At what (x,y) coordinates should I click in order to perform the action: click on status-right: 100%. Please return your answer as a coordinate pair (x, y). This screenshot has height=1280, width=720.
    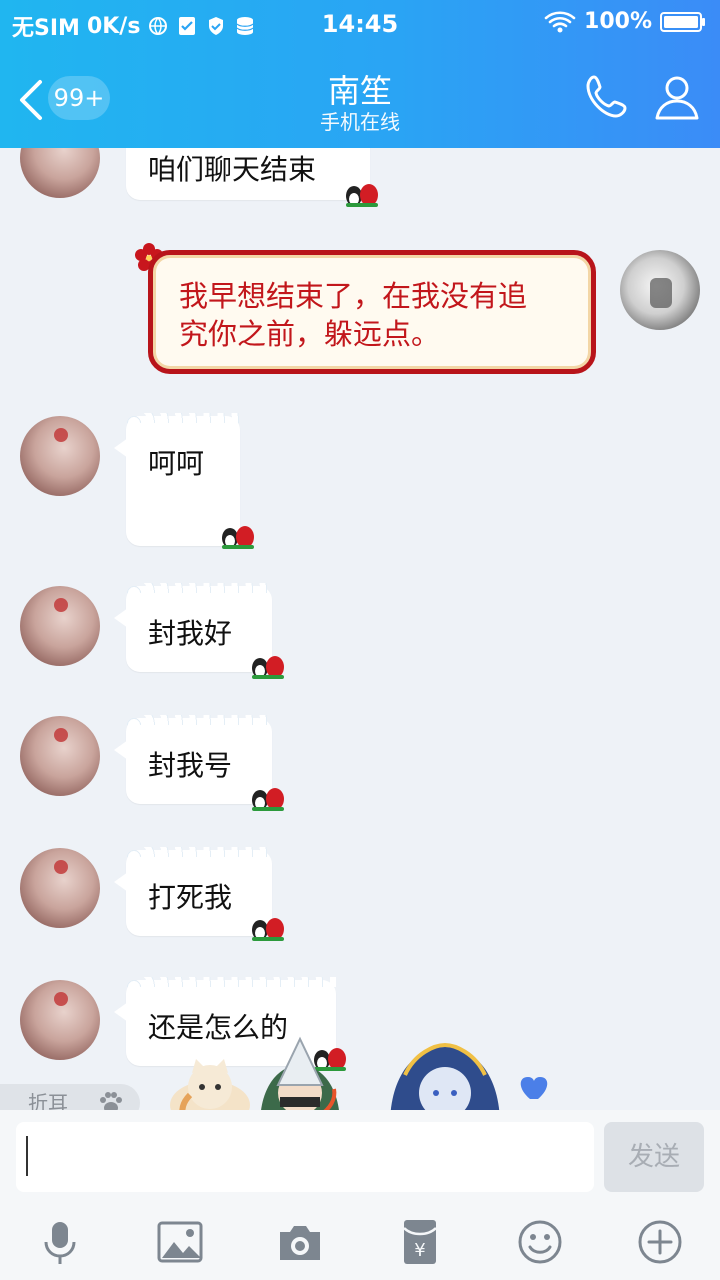
    Looking at the image, I should click on (625, 21).